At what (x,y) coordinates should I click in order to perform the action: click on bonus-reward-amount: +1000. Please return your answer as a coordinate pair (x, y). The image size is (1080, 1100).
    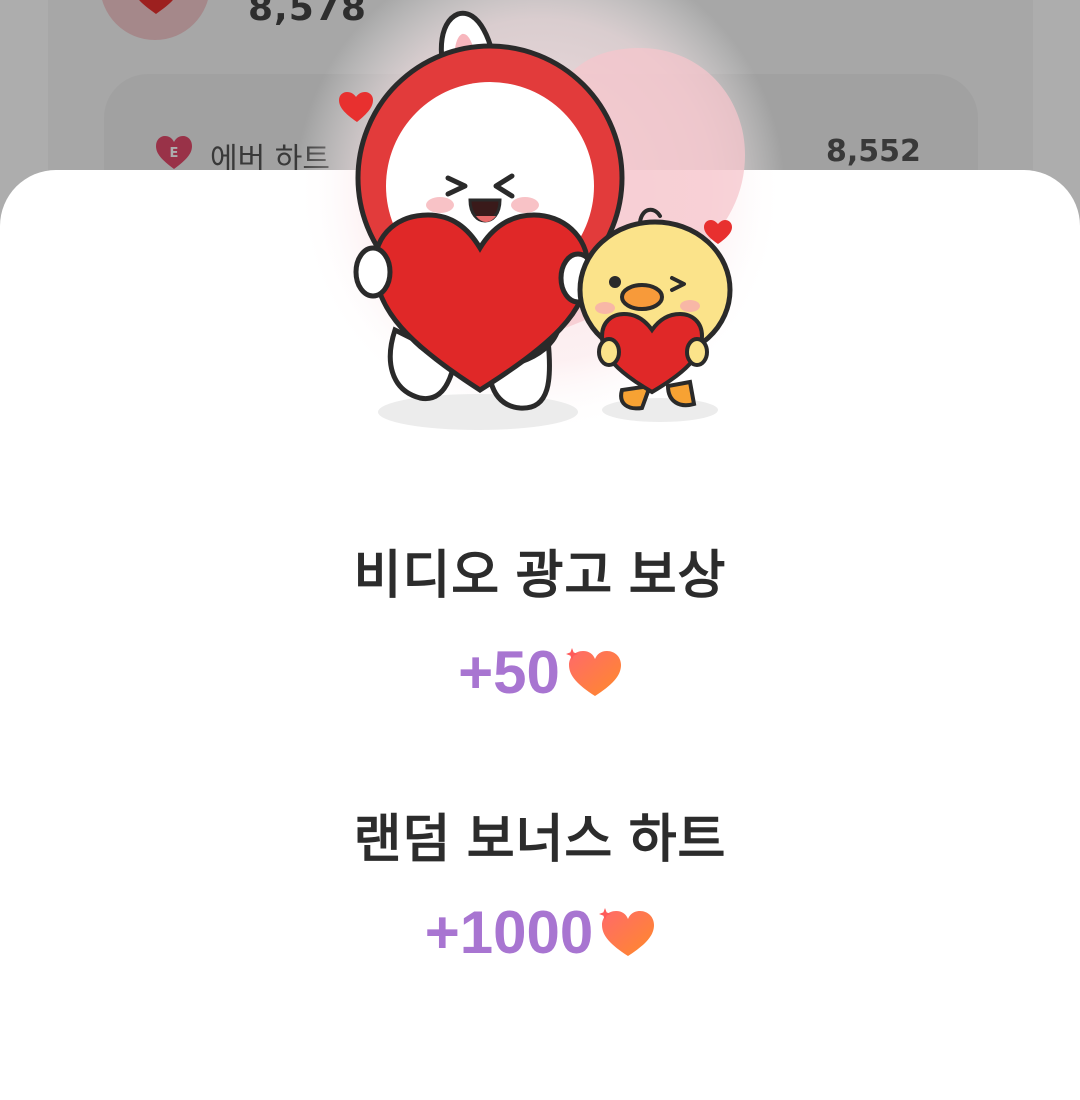
    Looking at the image, I should click on (509, 932).